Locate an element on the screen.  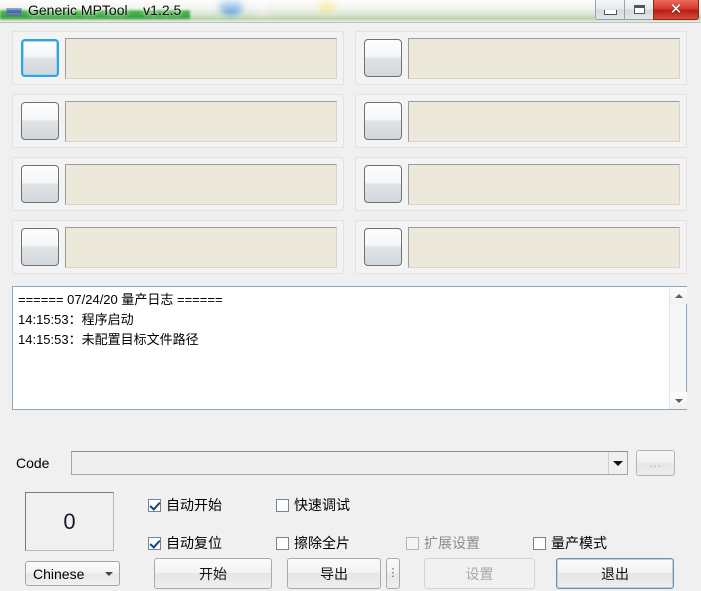
minimize-button is located at coordinates (609, 10).